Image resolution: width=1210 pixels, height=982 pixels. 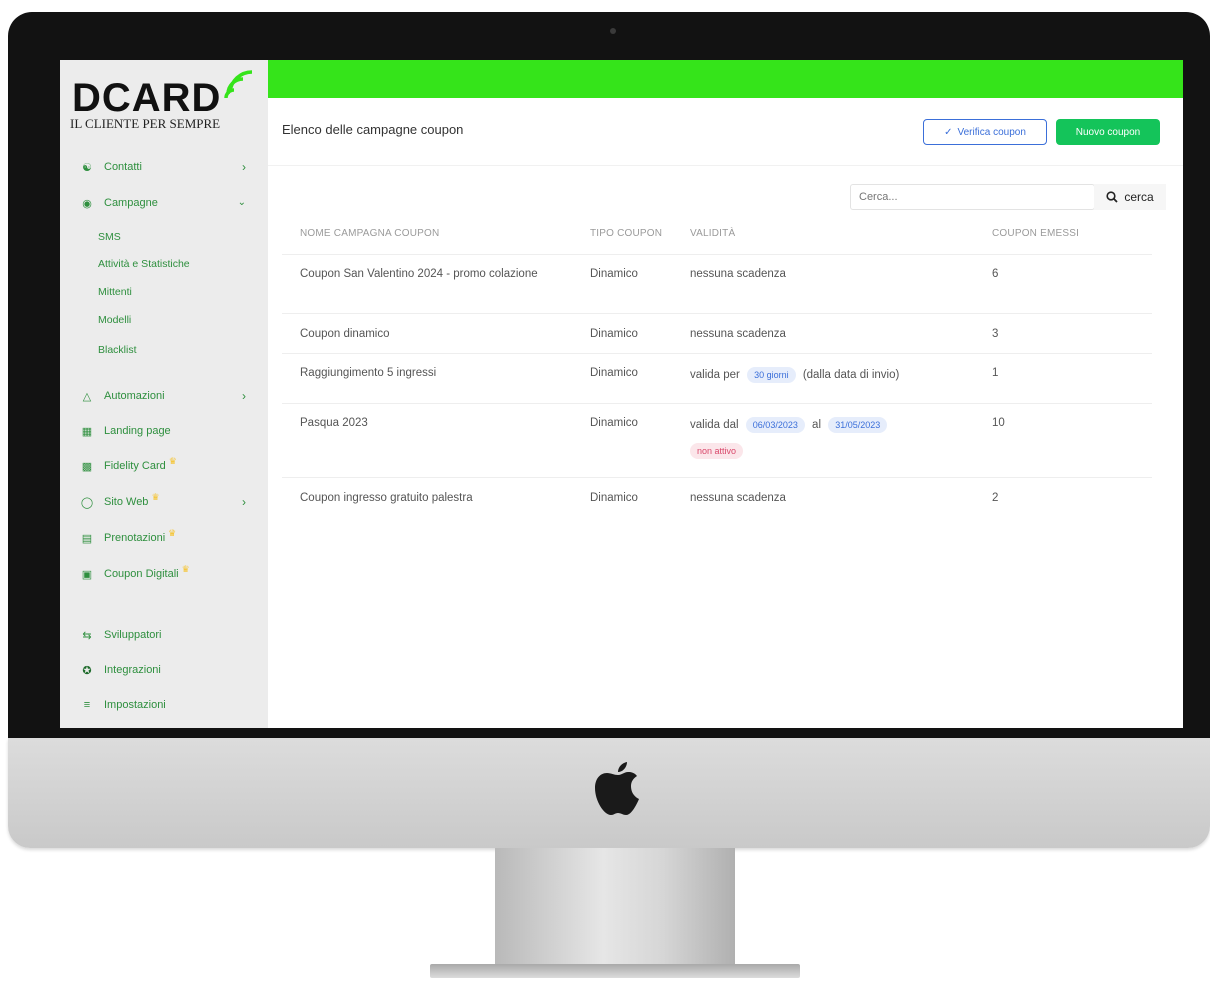 I want to click on logo-text: DCARD, so click(x=147, y=98).